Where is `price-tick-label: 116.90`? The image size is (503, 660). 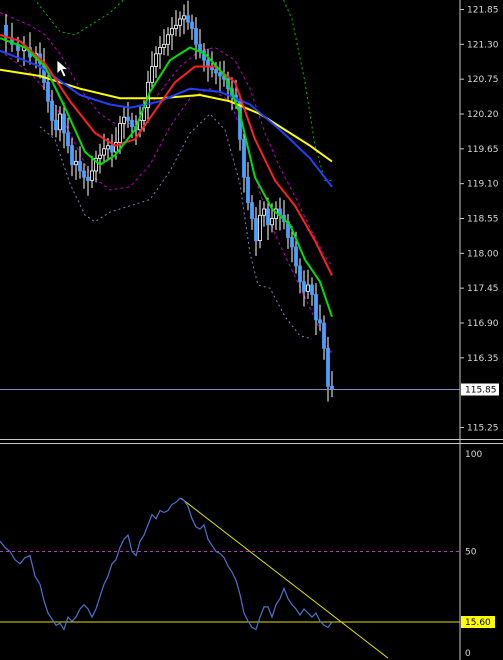
price-tick-label: 116.90 is located at coordinates (483, 324).